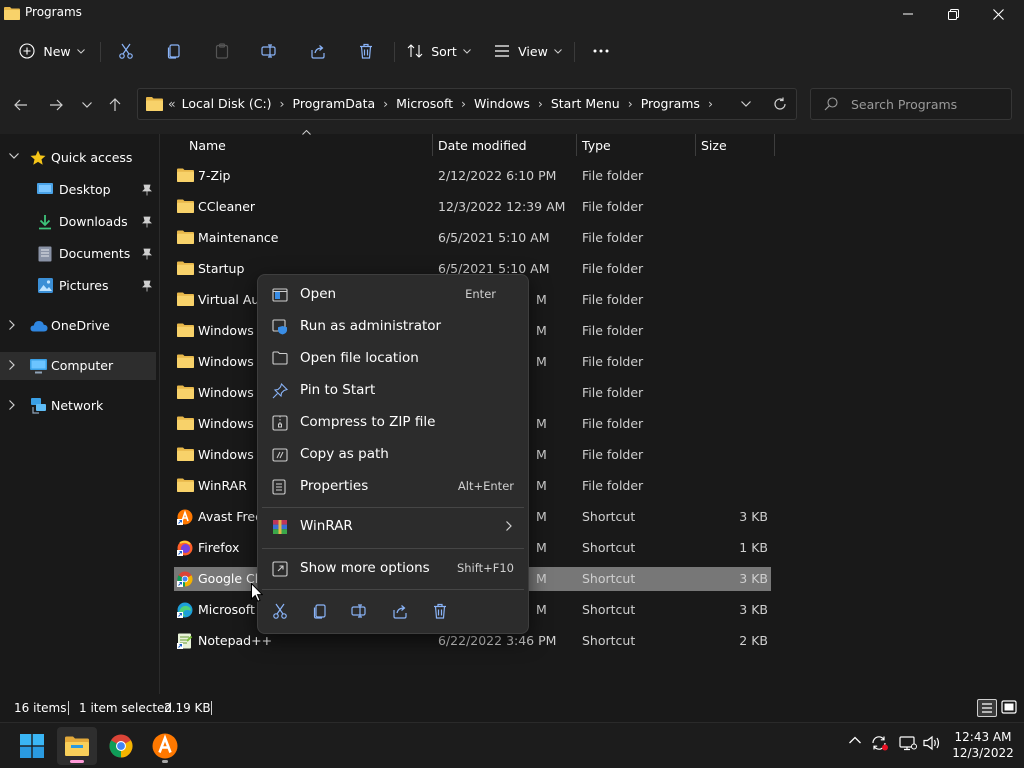  I want to click on volume-icon, so click(932, 743).